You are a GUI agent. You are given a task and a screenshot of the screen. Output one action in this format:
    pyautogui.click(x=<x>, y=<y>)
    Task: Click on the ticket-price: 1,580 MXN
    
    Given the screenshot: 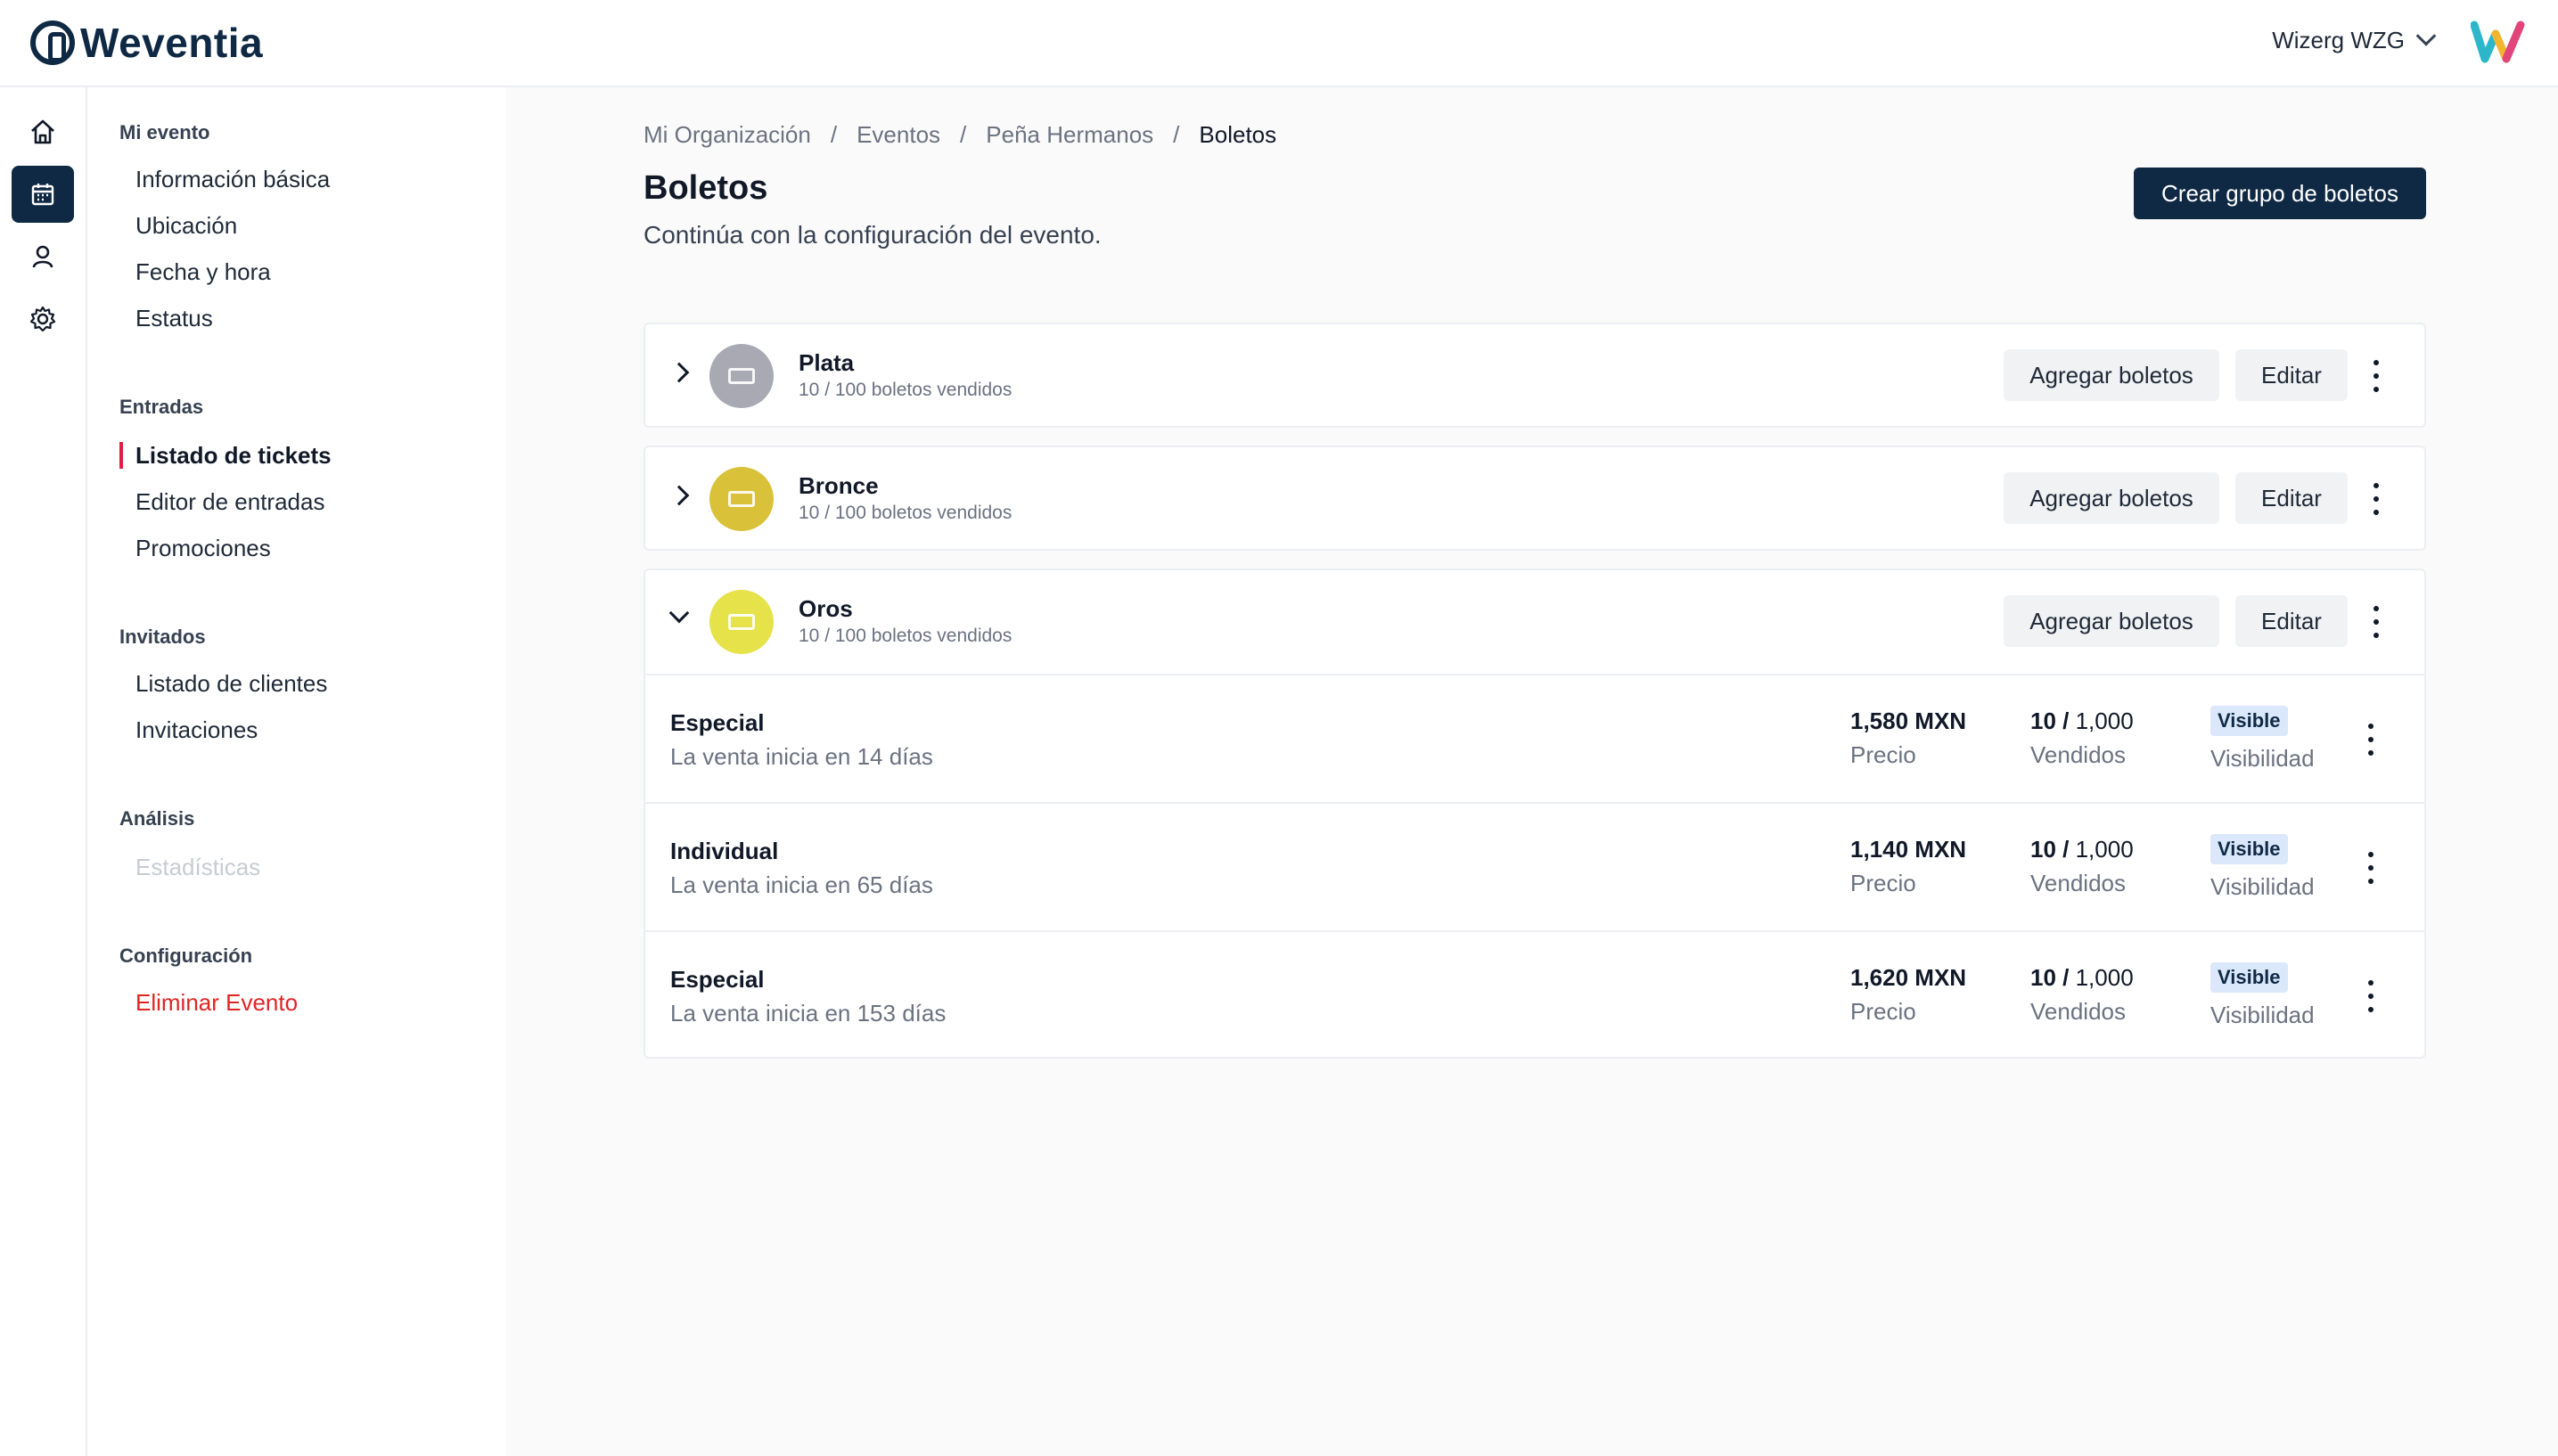 What is the action you would take?
    pyautogui.click(x=1908, y=721)
    